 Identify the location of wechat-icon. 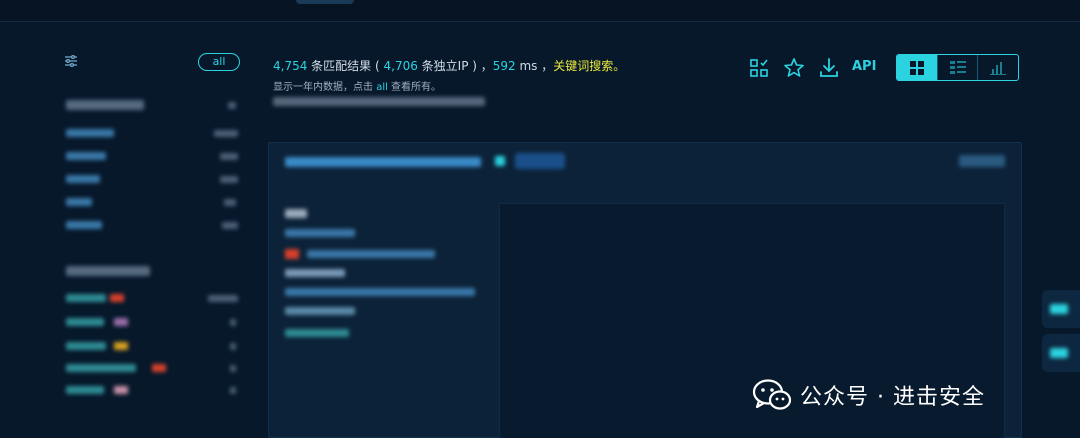
(772, 394).